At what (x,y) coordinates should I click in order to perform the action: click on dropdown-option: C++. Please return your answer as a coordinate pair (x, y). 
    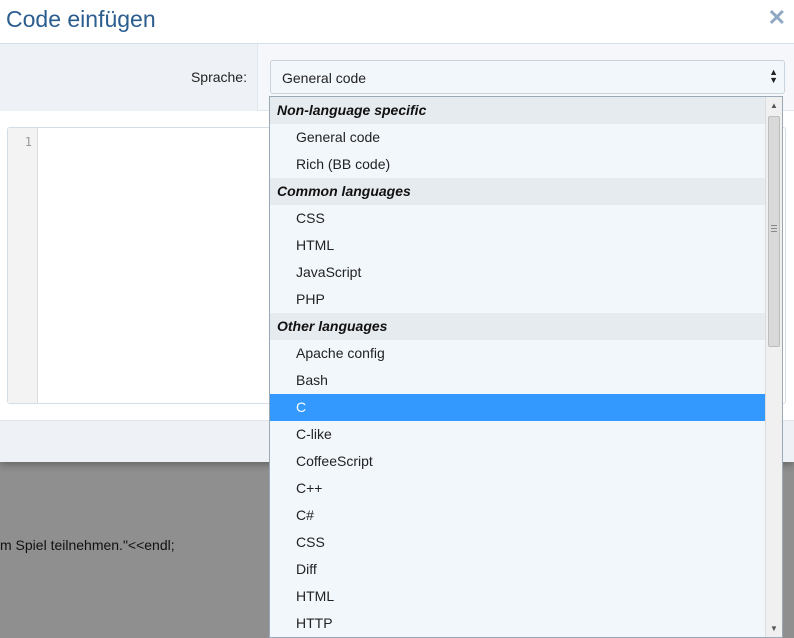
    Looking at the image, I should click on (518, 488).